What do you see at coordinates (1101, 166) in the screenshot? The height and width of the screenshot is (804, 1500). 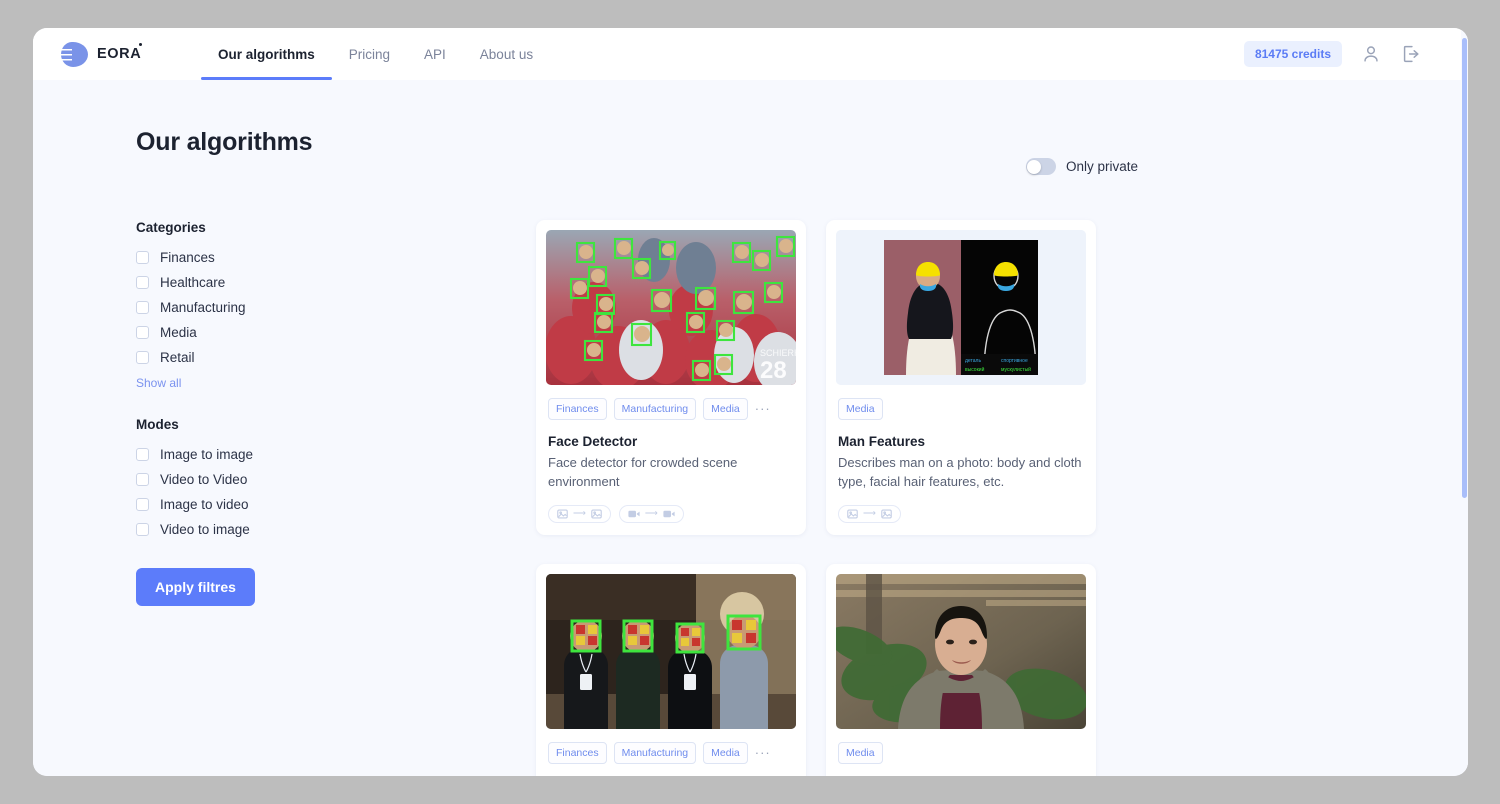 I see `only-private-label: Only private` at bounding box center [1101, 166].